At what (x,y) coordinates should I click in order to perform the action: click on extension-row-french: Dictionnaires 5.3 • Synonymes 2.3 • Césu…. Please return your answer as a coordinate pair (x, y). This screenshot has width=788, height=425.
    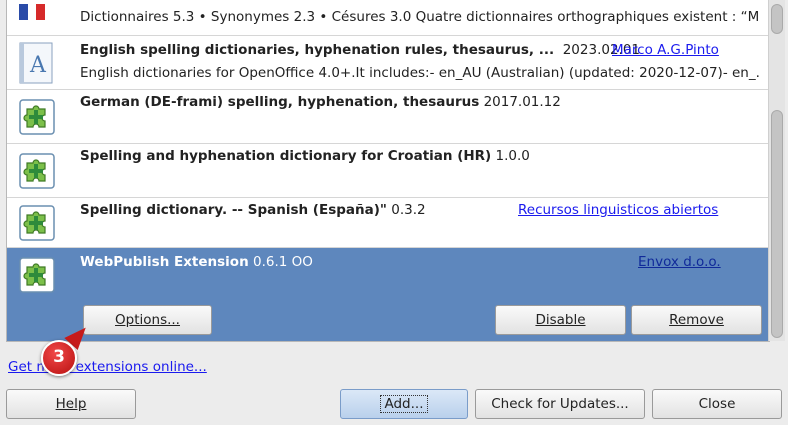
    Looking at the image, I should click on (388, 18).